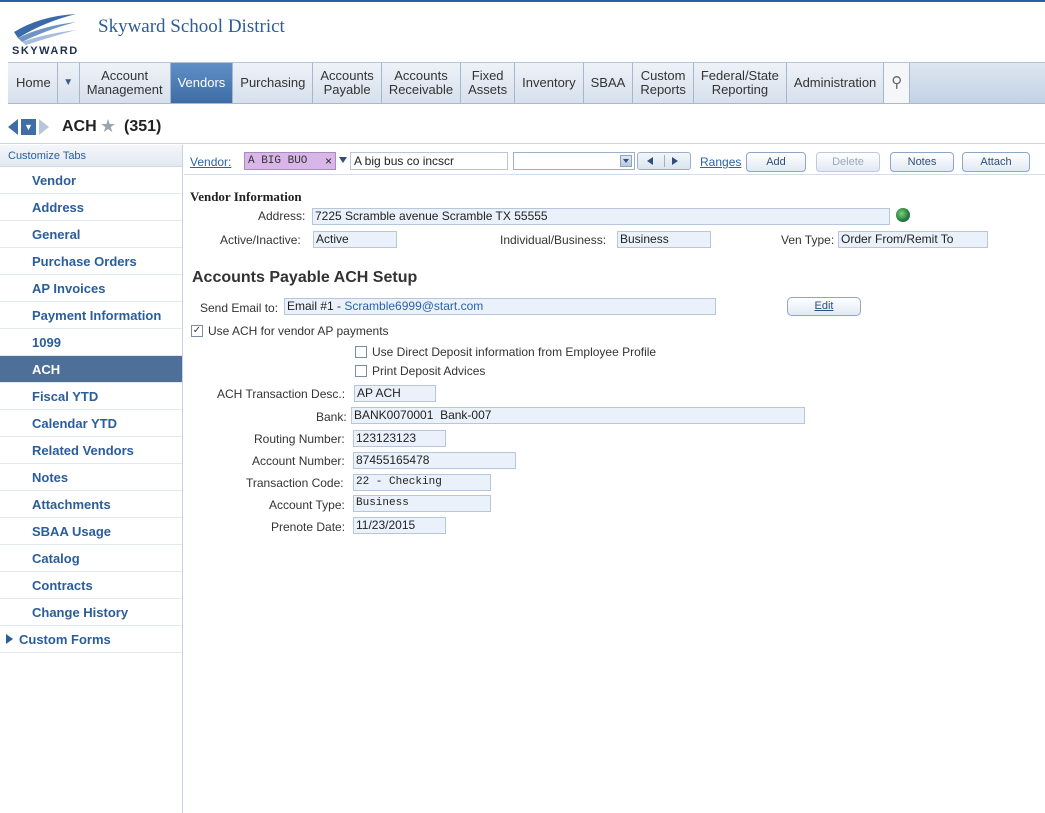 The width and height of the screenshot is (1045, 813). I want to click on print-deposit-advices-label: Print Deposit Advices, so click(429, 371).